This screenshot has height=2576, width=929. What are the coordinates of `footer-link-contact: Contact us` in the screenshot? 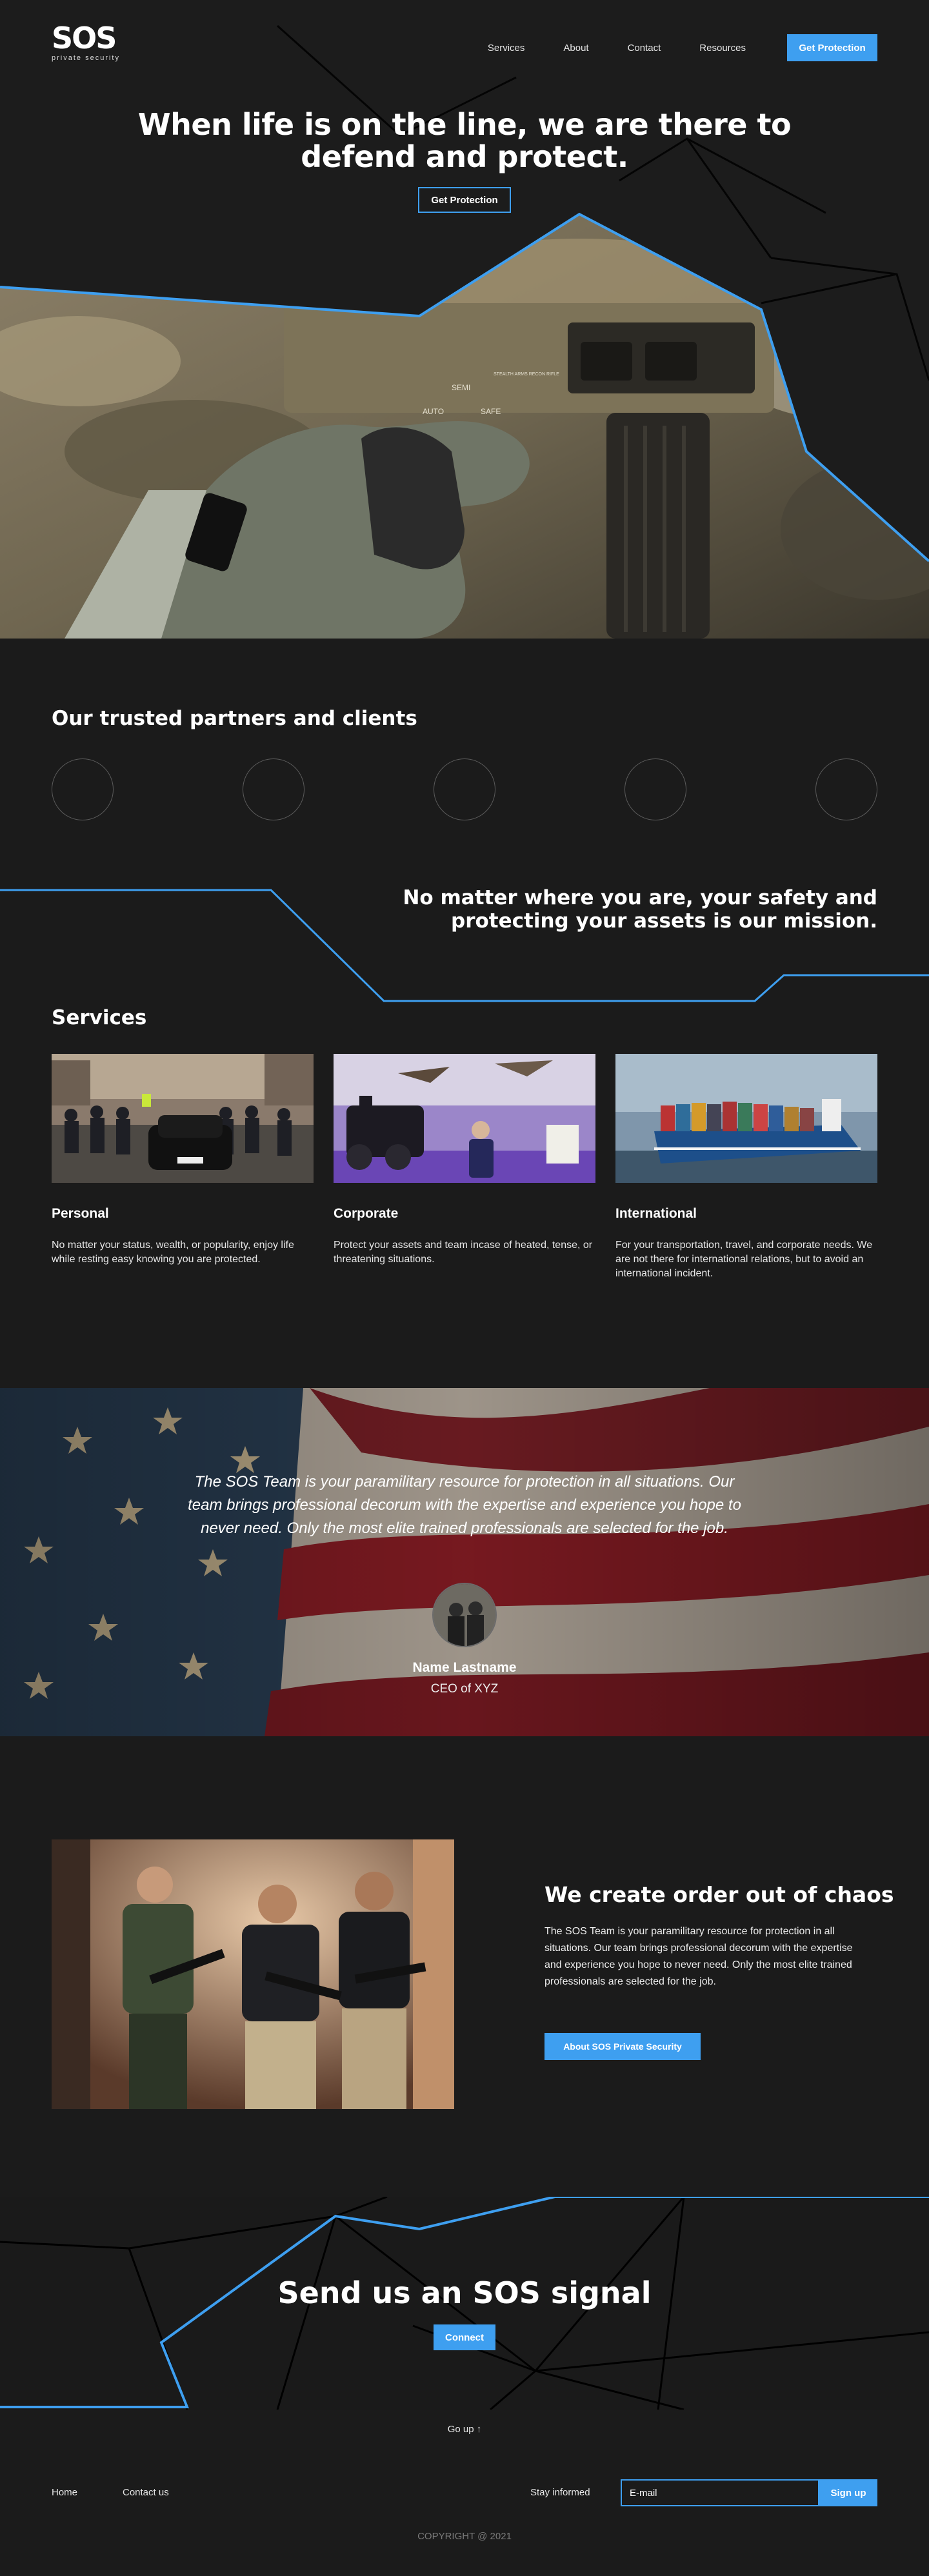 It's located at (146, 2492).